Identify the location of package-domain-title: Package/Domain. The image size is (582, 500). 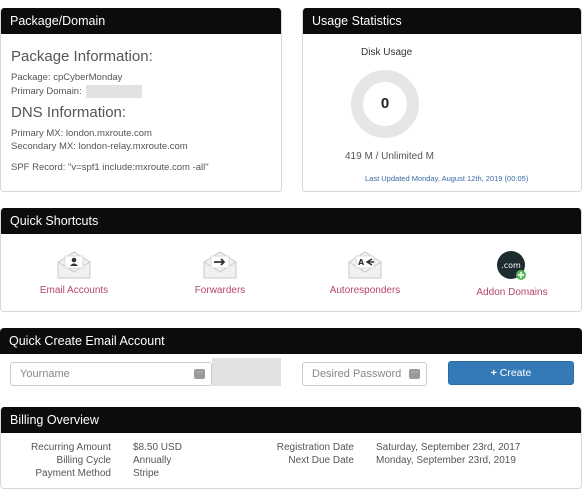
(141, 21).